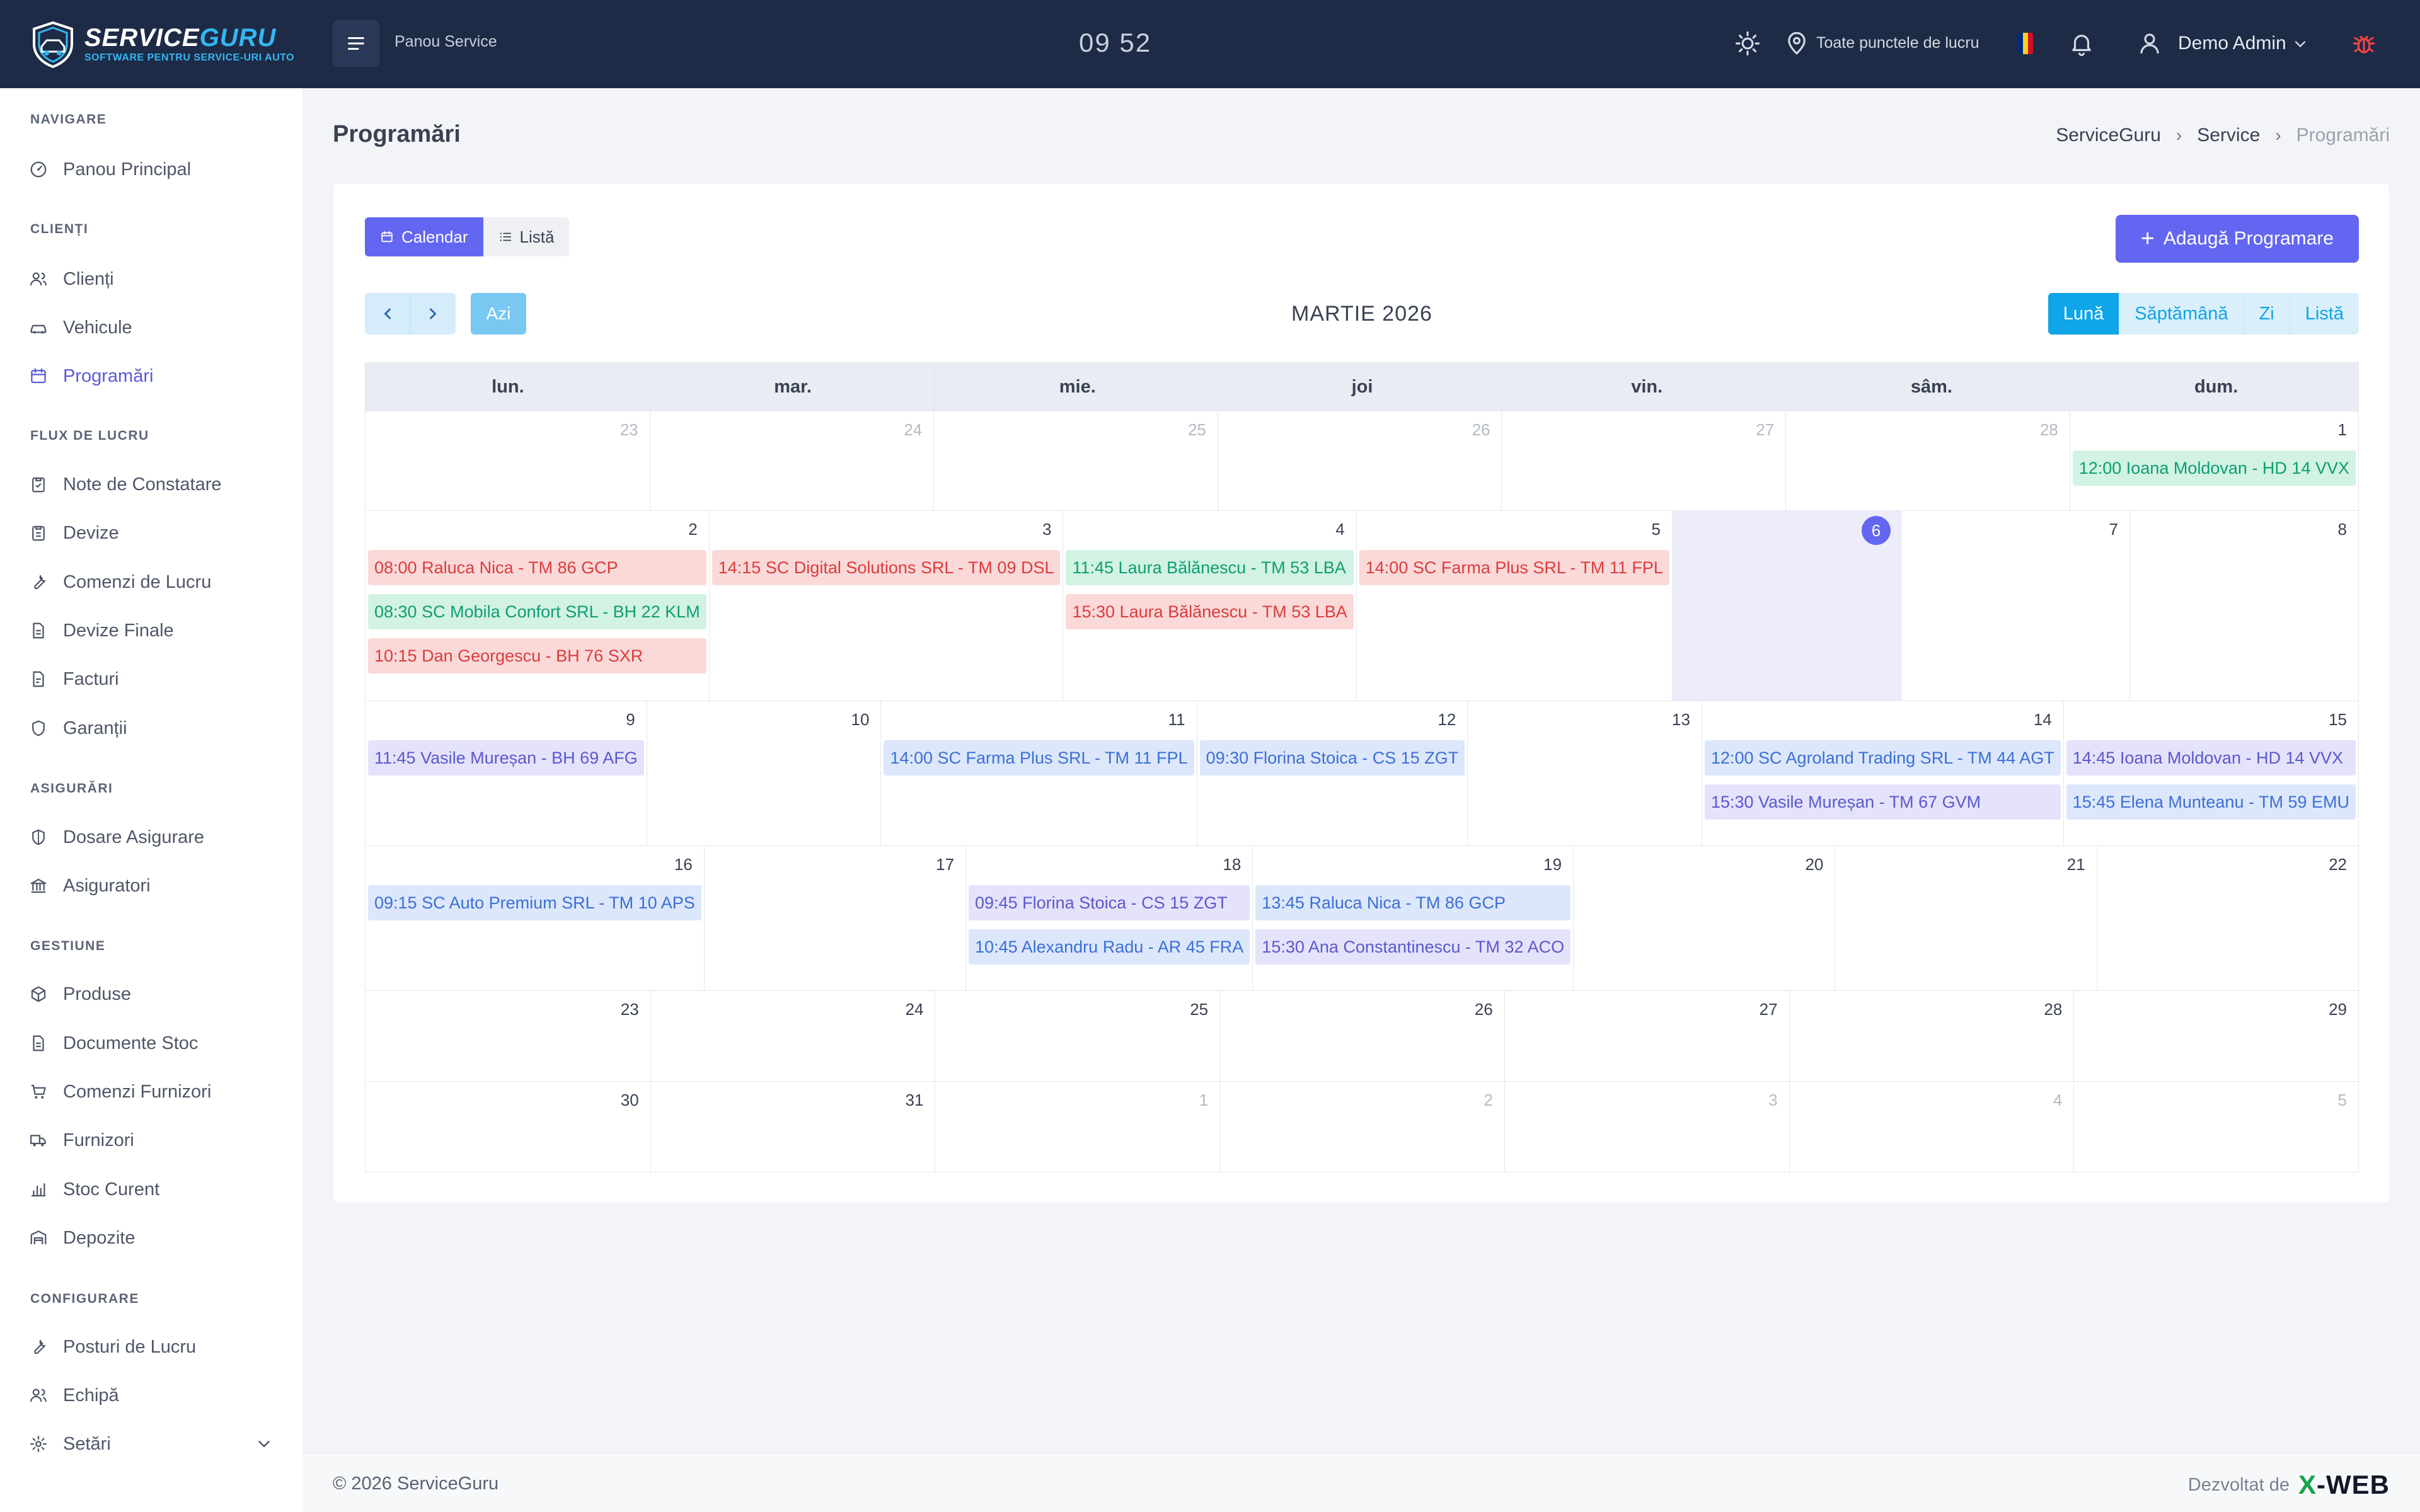 The height and width of the screenshot is (1512, 2420). Describe the element at coordinates (2215, 431) in the screenshot. I see `day-number: 1` at that location.